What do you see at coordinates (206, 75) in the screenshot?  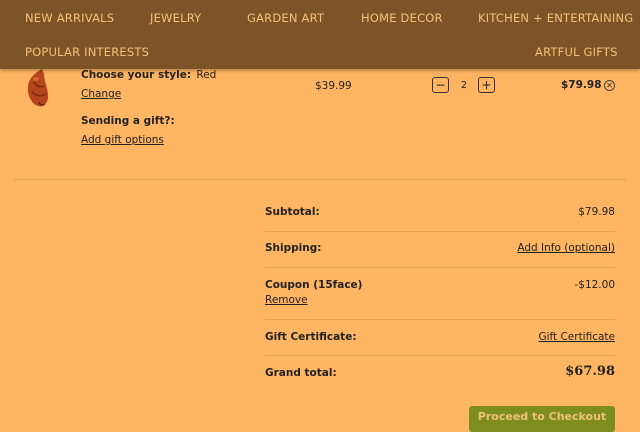 I see `style-value: Red` at bounding box center [206, 75].